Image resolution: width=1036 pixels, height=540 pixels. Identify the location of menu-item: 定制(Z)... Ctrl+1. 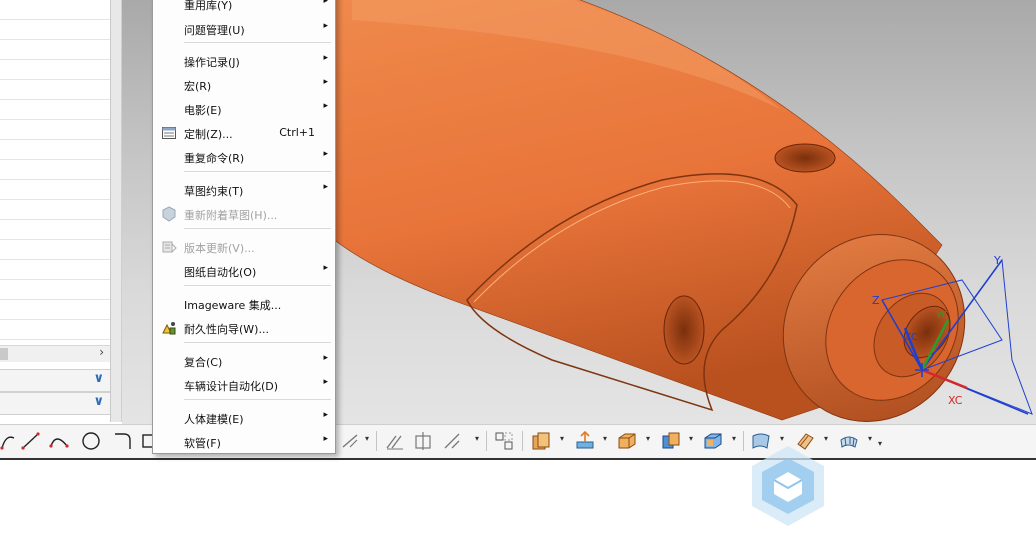
(244, 133).